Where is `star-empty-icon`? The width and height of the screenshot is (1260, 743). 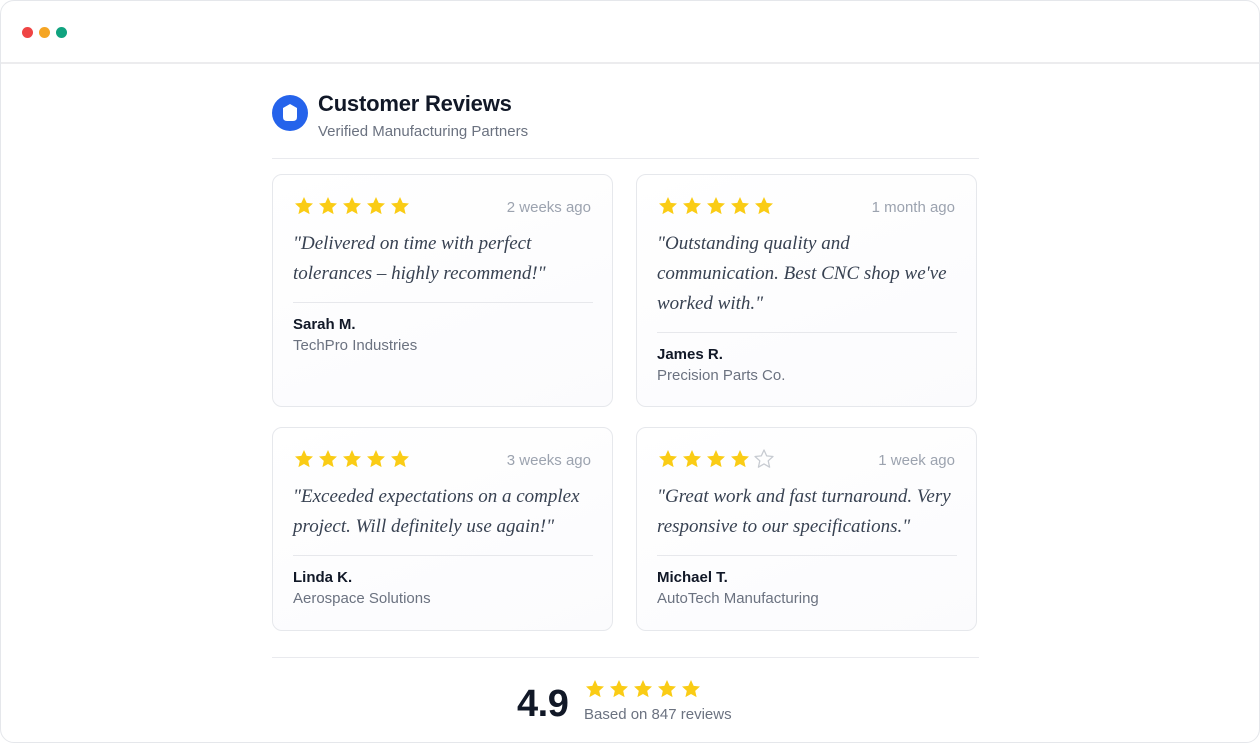
star-empty-icon is located at coordinates (764, 458).